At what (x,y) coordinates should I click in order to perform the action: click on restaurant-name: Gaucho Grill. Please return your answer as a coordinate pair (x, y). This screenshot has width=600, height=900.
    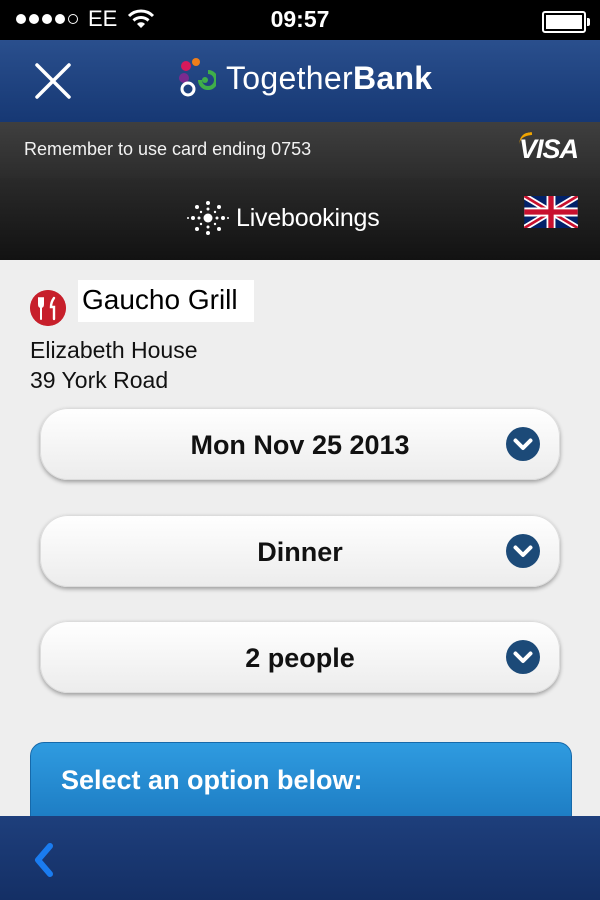
    Looking at the image, I should click on (166, 301).